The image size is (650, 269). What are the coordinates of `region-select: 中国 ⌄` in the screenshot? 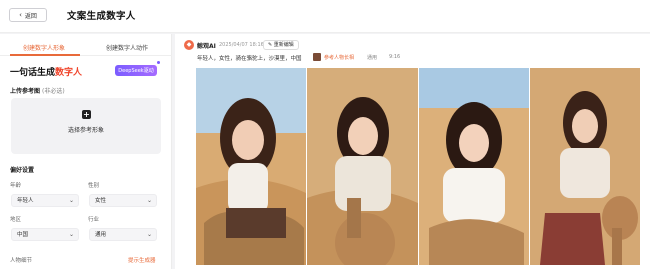 It's located at (45, 234).